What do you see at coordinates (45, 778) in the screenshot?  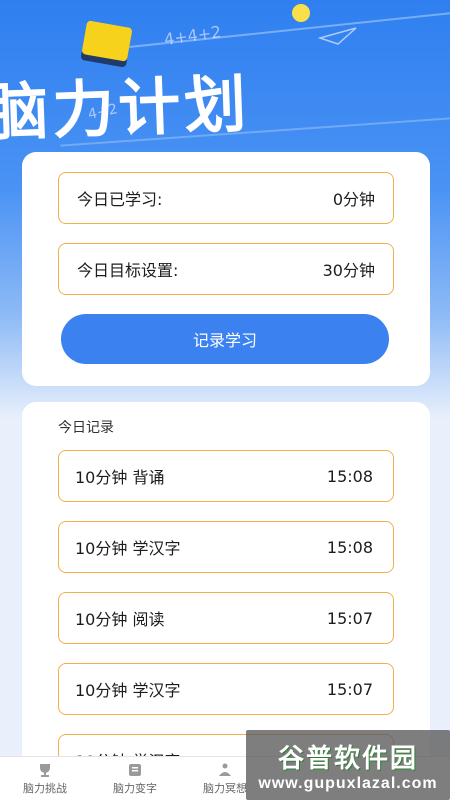 I see `tab-brain-challenge: 脑力挑战` at bounding box center [45, 778].